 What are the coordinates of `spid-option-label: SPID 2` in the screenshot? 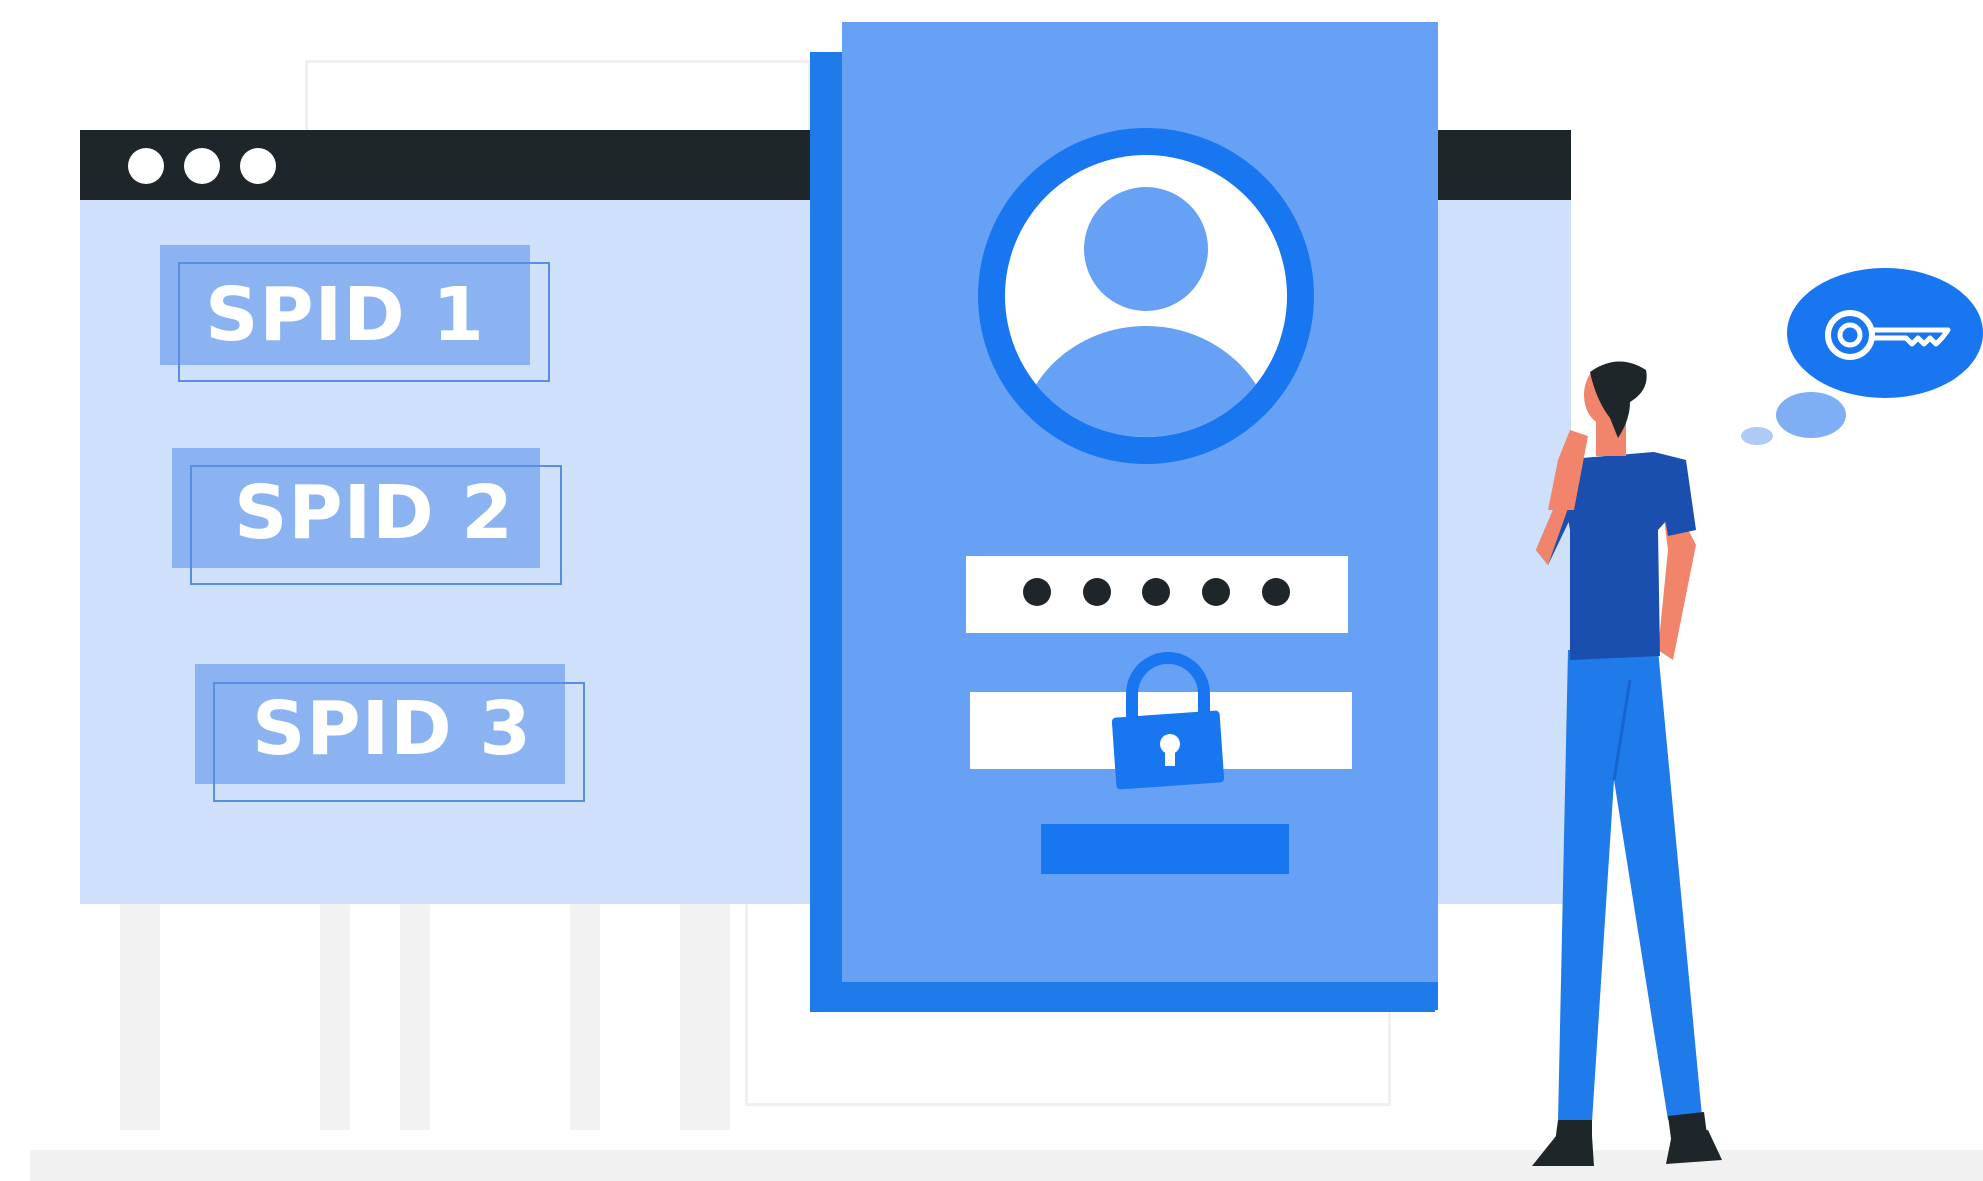 It's located at (374, 513).